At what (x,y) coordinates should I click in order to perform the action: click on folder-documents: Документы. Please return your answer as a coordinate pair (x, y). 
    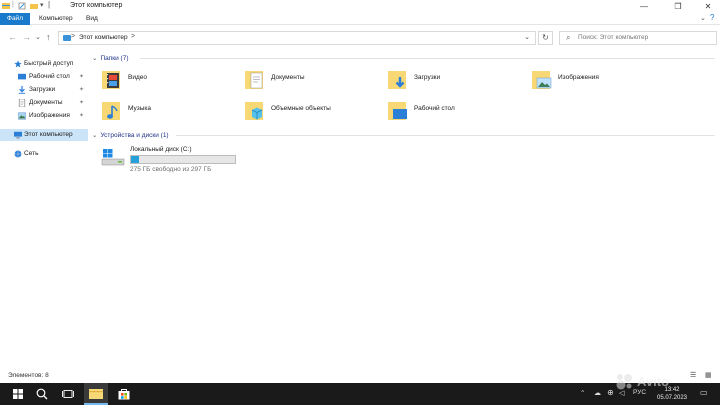
    Looking at the image, I should click on (315, 82).